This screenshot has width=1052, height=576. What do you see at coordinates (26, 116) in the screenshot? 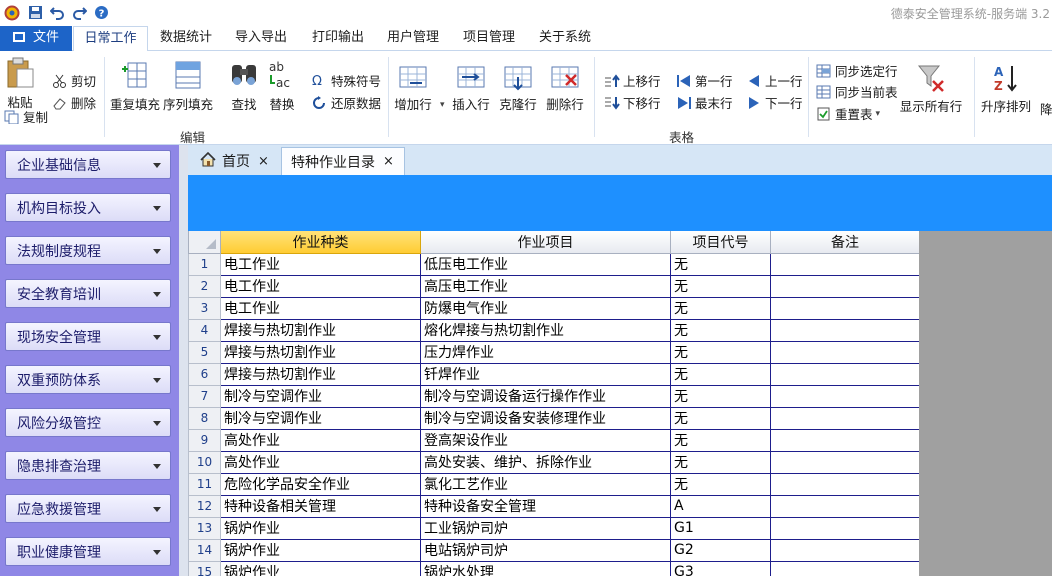
I see `copy-button: 复制` at bounding box center [26, 116].